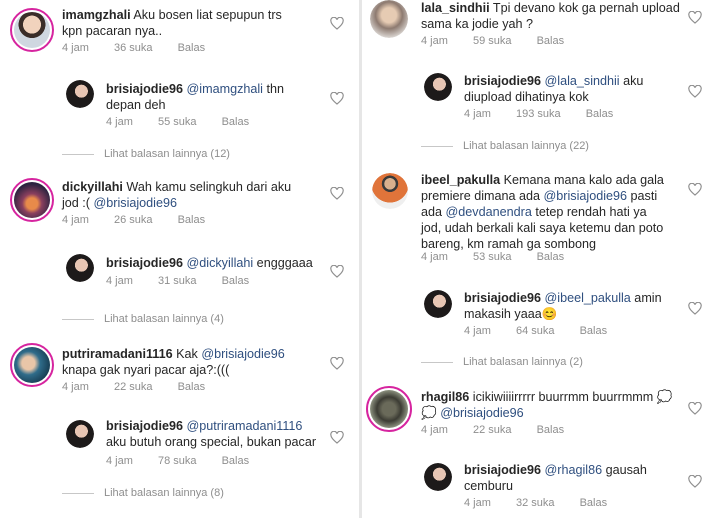 The width and height of the screenshot is (720, 518). Describe the element at coordinates (245, 426) in the screenshot. I see `mention-link: @putriramadani1116` at that location.